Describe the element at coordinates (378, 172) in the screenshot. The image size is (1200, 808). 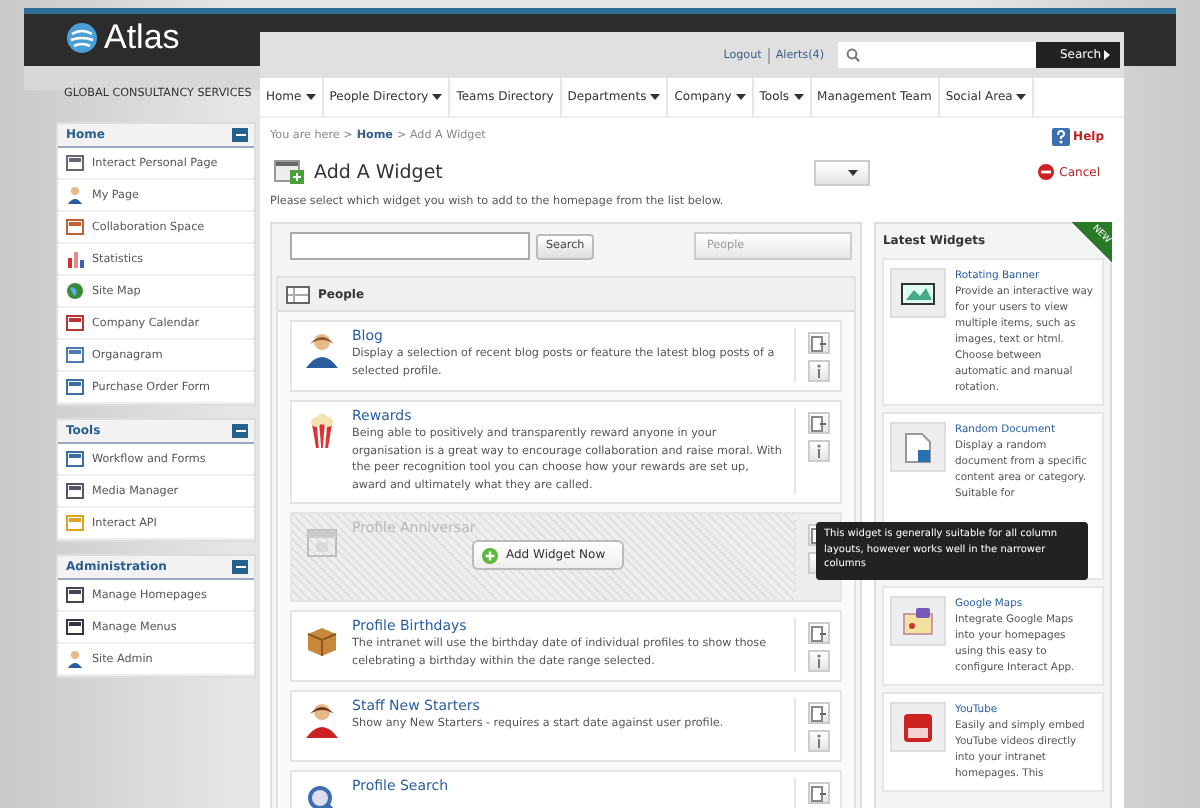
I see `page-title: Add A Widget` at that location.